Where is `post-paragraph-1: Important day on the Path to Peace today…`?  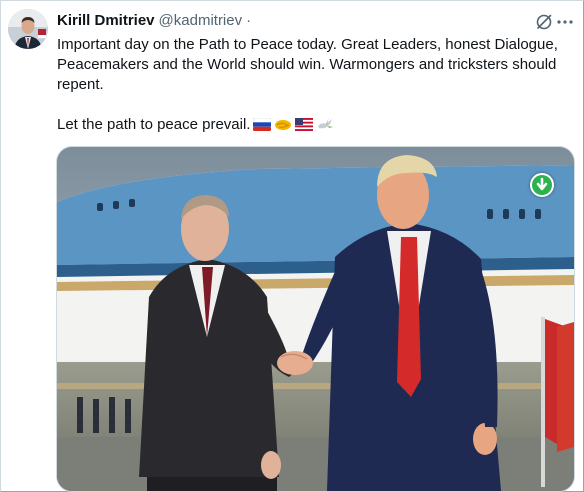 post-paragraph-1: Important day on the Path to Peace today… is located at coordinates (307, 64).